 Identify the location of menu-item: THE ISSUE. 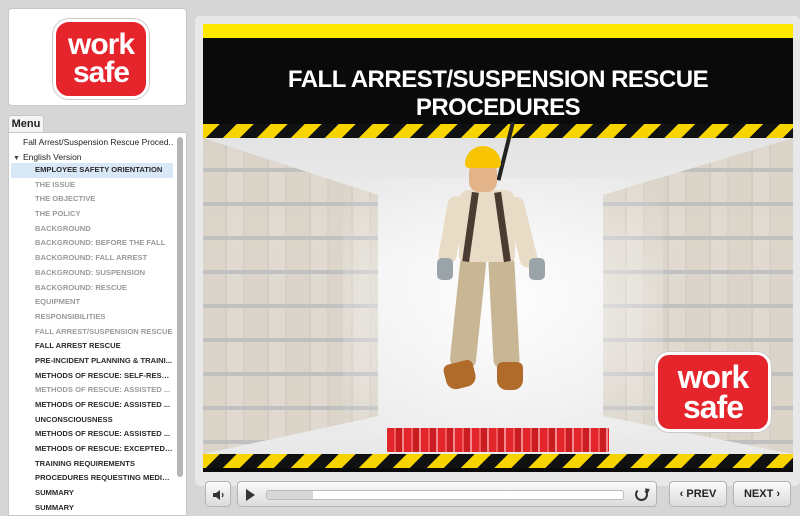
(92, 185).